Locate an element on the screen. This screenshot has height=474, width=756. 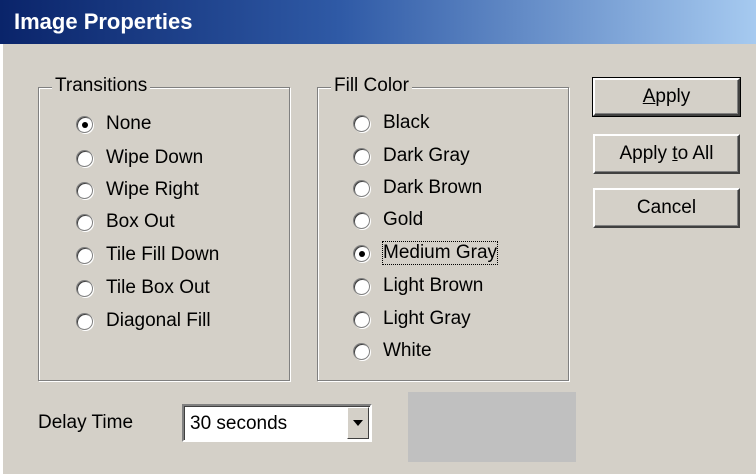
radio-transition-wipe-right: Wipe Right is located at coordinates (137, 190).